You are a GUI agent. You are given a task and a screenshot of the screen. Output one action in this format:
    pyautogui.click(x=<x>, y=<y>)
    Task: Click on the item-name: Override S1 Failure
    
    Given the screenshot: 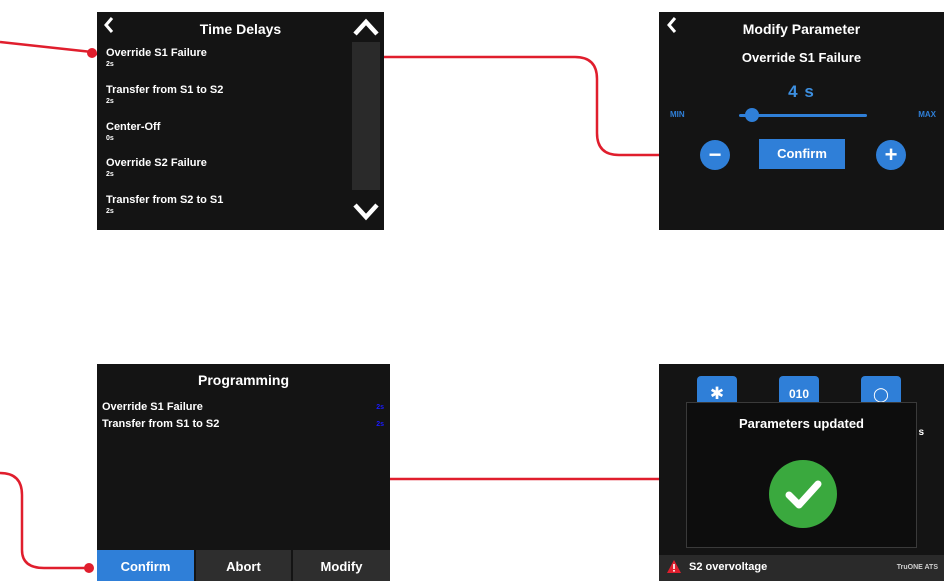 What is the action you would take?
    pyautogui.click(x=156, y=53)
    